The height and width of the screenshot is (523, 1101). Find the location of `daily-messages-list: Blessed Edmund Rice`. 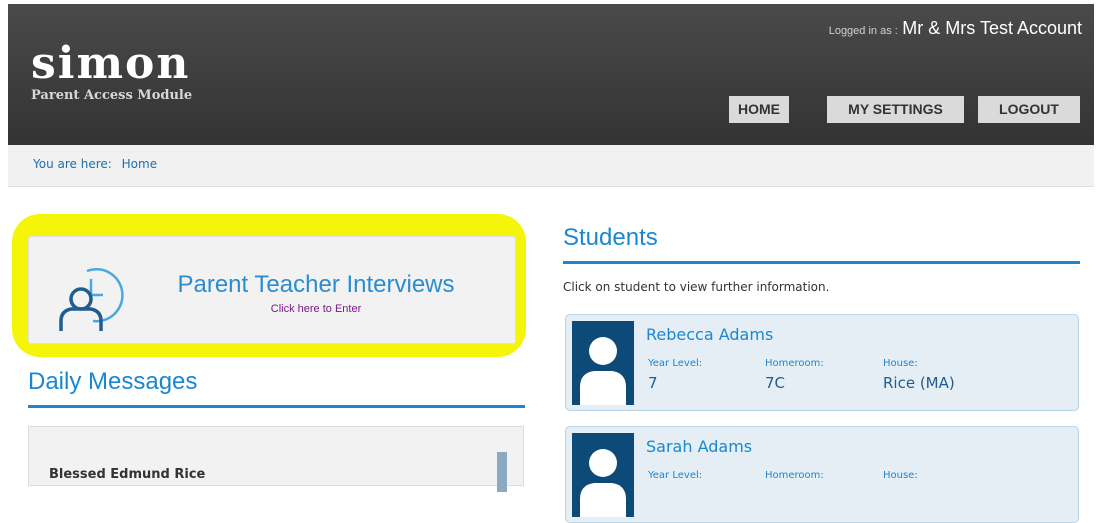

daily-messages-list: Blessed Edmund Rice is located at coordinates (276, 459).